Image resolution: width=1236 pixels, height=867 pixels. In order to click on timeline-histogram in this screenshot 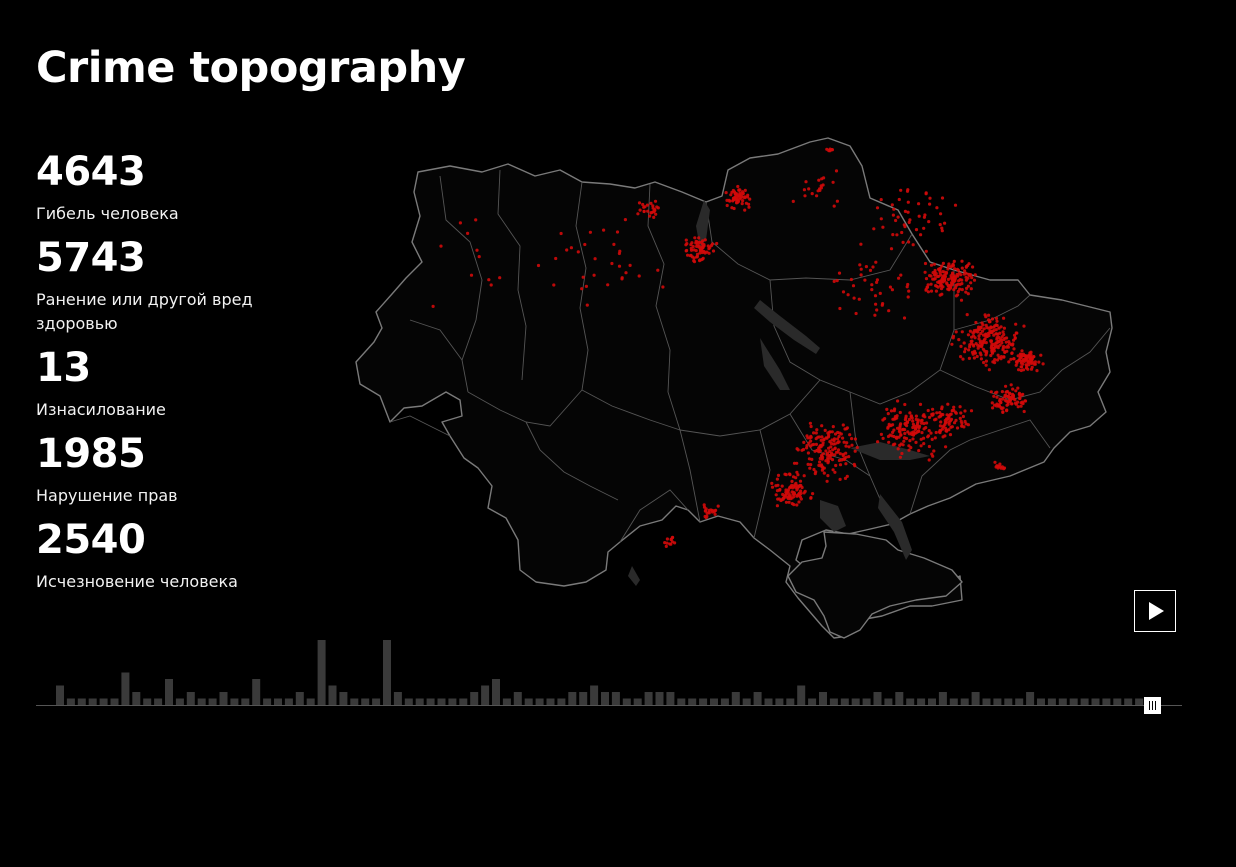, I will do `click(609, 670)`.